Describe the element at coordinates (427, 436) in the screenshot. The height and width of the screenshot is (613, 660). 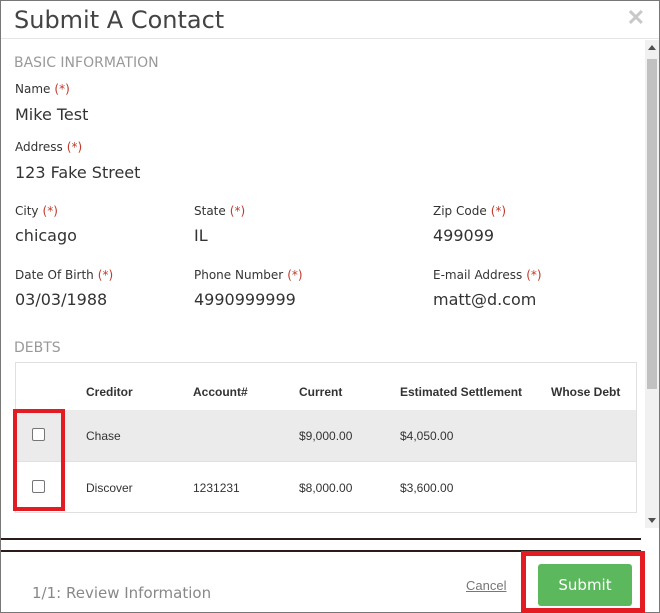
I see `settlement-cell: $4,050.00` at that location.